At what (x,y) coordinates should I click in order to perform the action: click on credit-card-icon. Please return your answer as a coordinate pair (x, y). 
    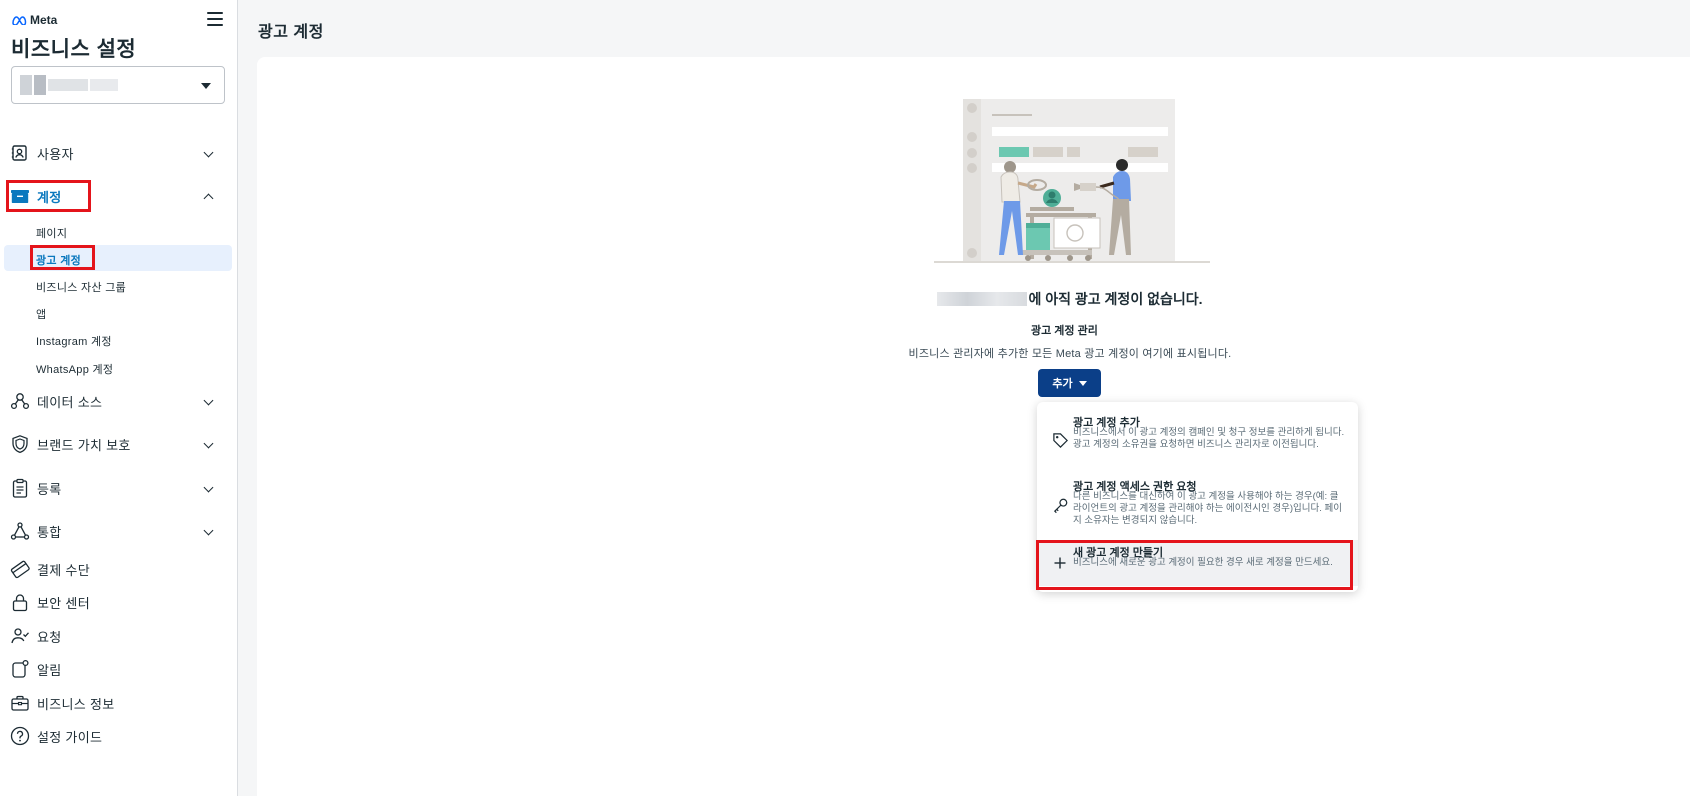
    Looking at the image, I should click on (20, 569).